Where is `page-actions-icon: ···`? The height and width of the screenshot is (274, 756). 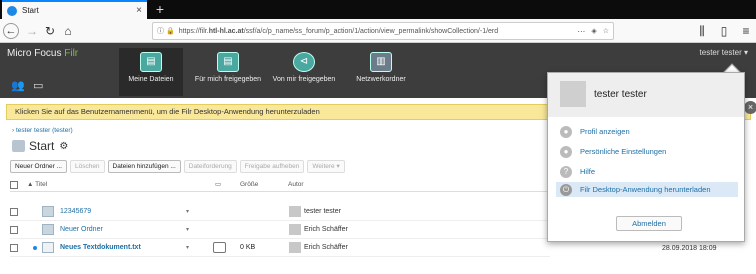
page-actions-icon: ··· is located at coordinates (578, 31).